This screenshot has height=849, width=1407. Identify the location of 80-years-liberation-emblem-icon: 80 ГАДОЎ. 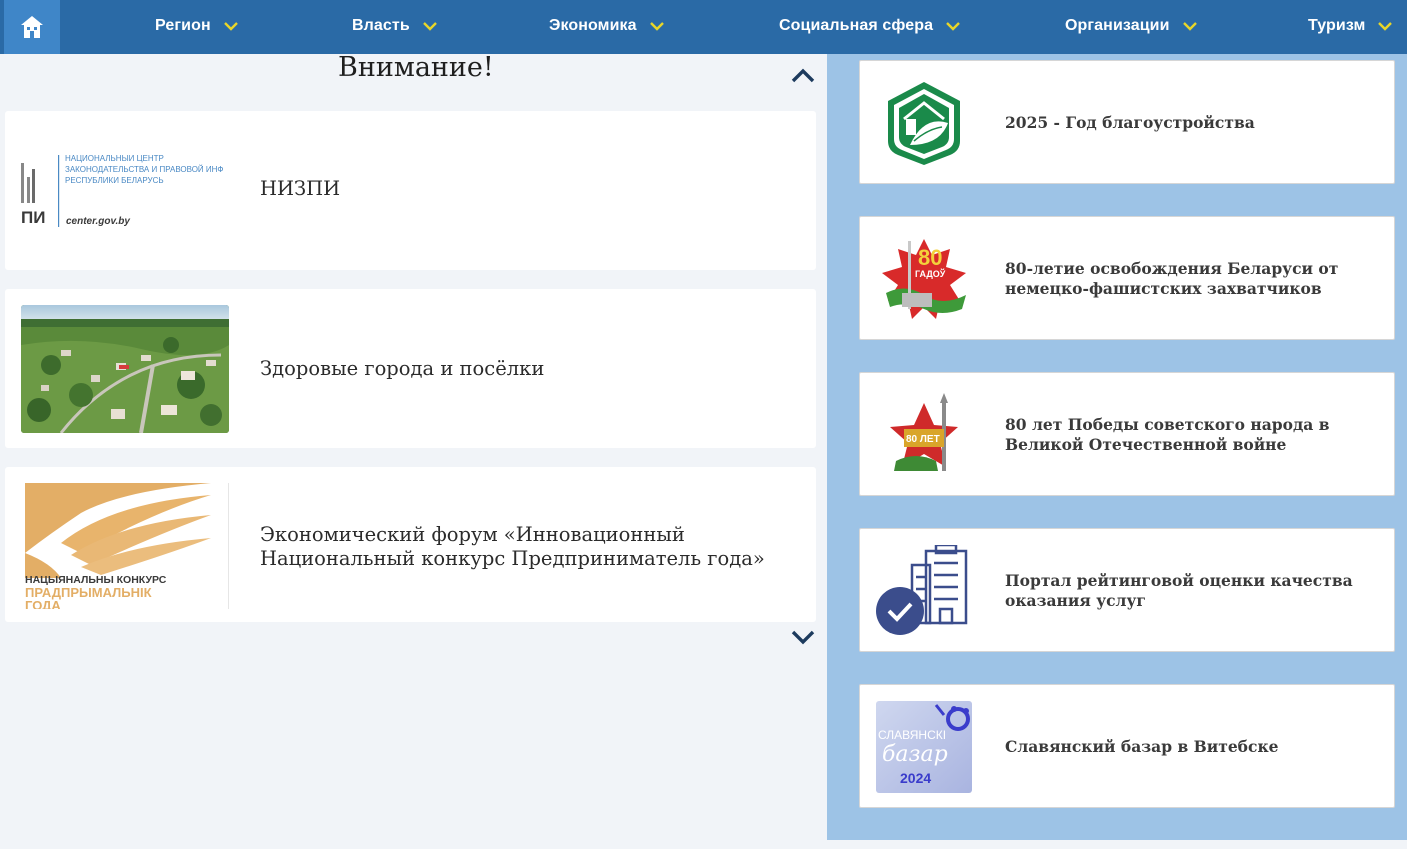
(924, 279).